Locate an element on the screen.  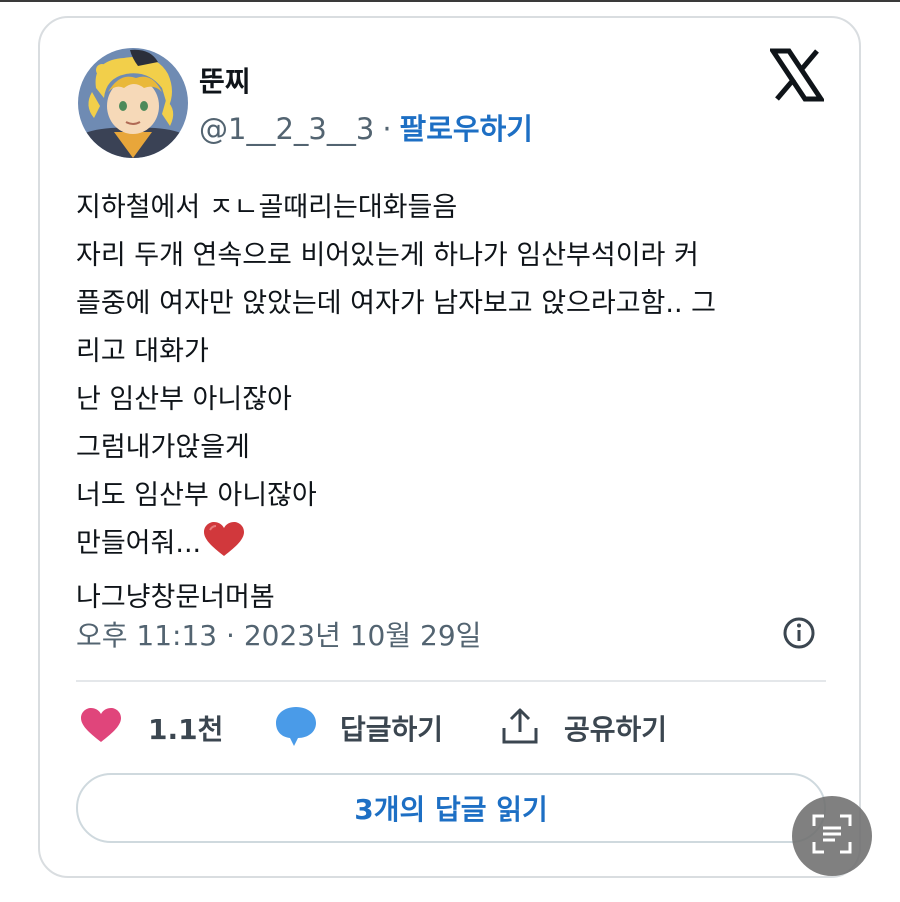
text-scan-icon is located at coordinates (832, 836).